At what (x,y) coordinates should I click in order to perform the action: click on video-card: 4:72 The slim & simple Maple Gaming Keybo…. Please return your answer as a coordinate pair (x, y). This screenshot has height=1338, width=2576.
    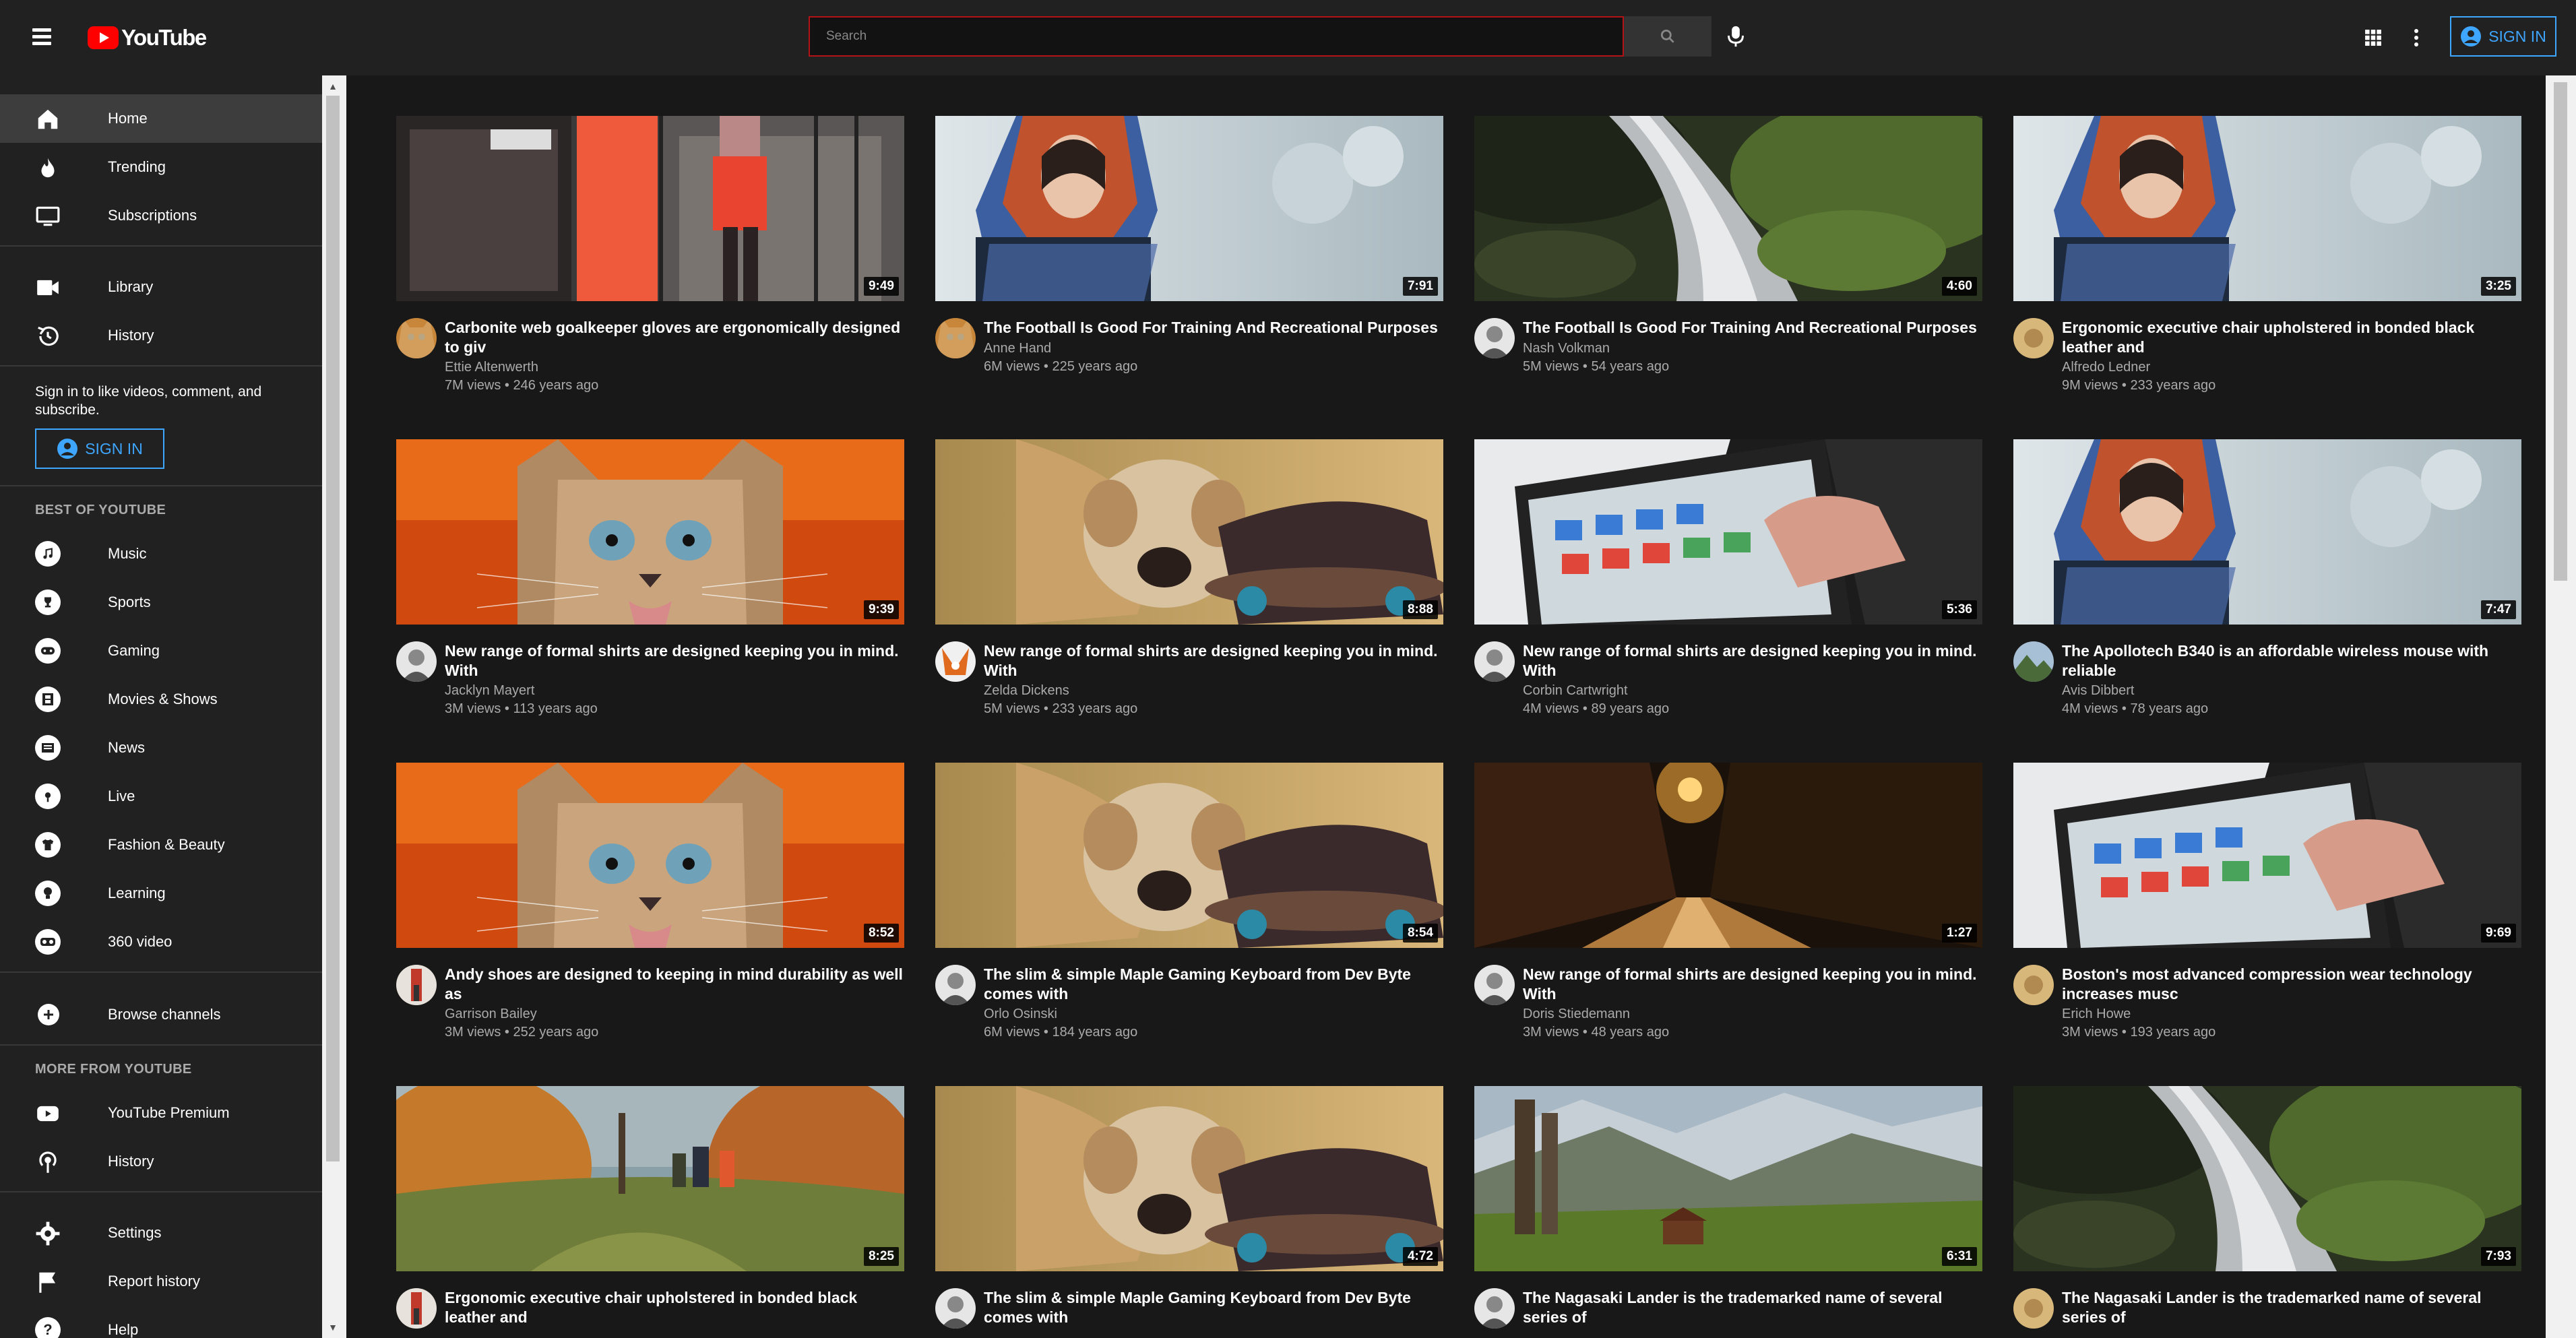
    Looking at the image, I should click on (1189, 1212).